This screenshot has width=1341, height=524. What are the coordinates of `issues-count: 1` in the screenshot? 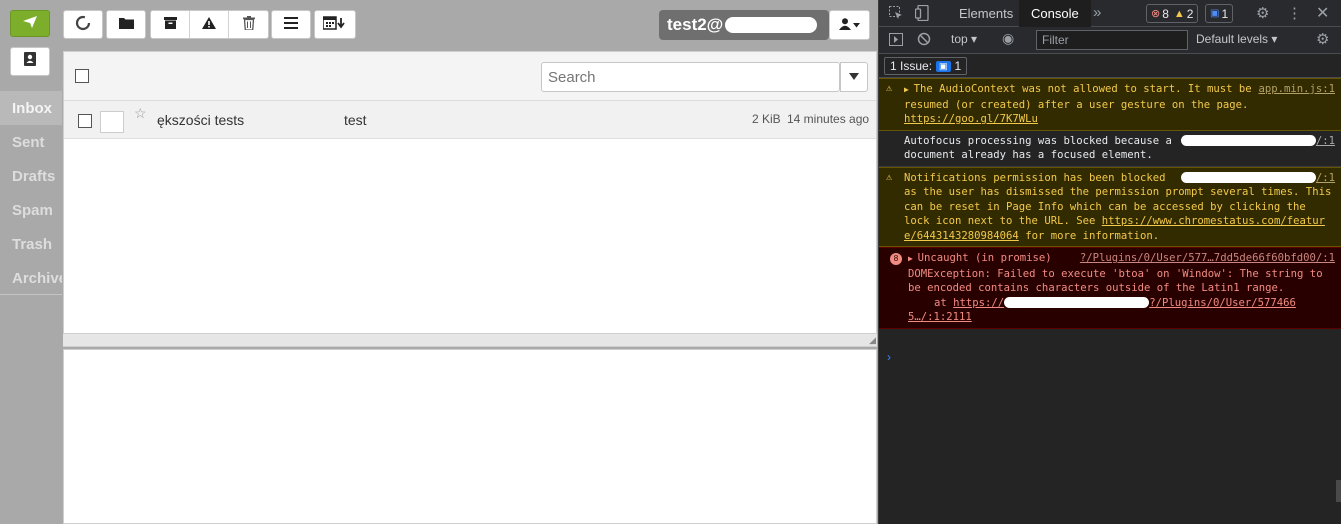 It's located at (958, 66).